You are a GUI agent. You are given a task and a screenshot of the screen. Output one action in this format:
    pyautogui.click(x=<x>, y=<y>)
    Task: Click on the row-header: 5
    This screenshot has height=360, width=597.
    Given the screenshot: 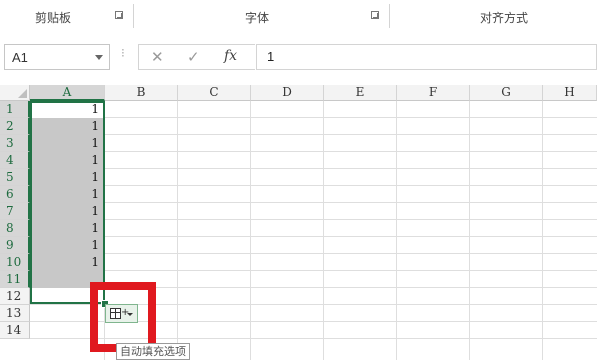 What is the action you would take?
    pyautogui.click(x=15, y=177)
    